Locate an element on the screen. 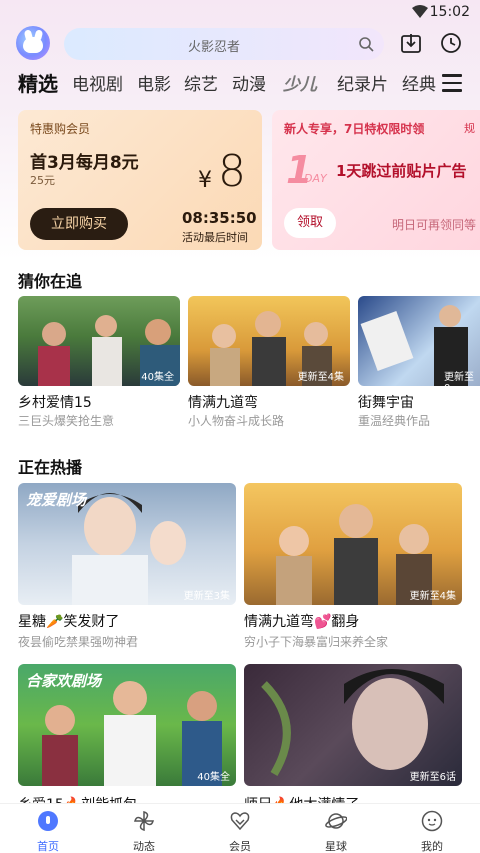 The width and height of the screenshot is (480, 853). show-title: 街舞宇宙 is located at coordinates (386, 403).